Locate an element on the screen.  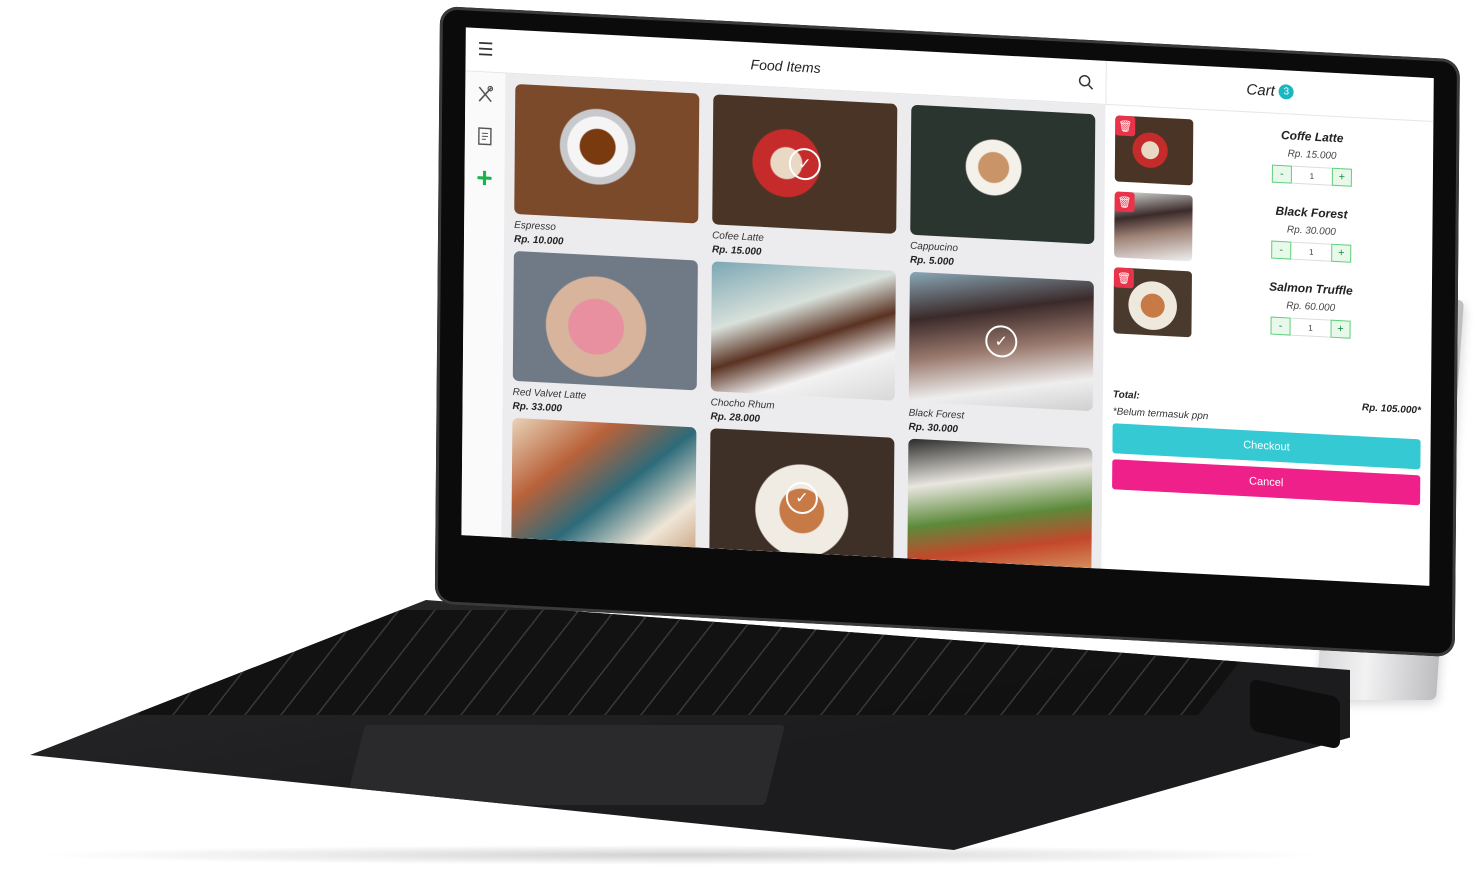
cart-item: 🗑 Salmon Truffle Rp. 60.000 - 1 + is located at coordinates (1267, 308).